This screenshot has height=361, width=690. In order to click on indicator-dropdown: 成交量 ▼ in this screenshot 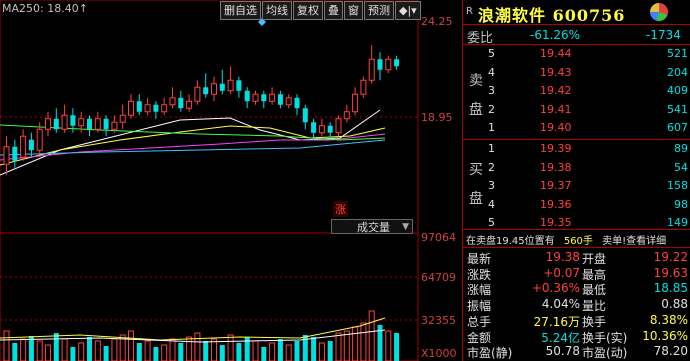, I will do `click(372, 226)`.